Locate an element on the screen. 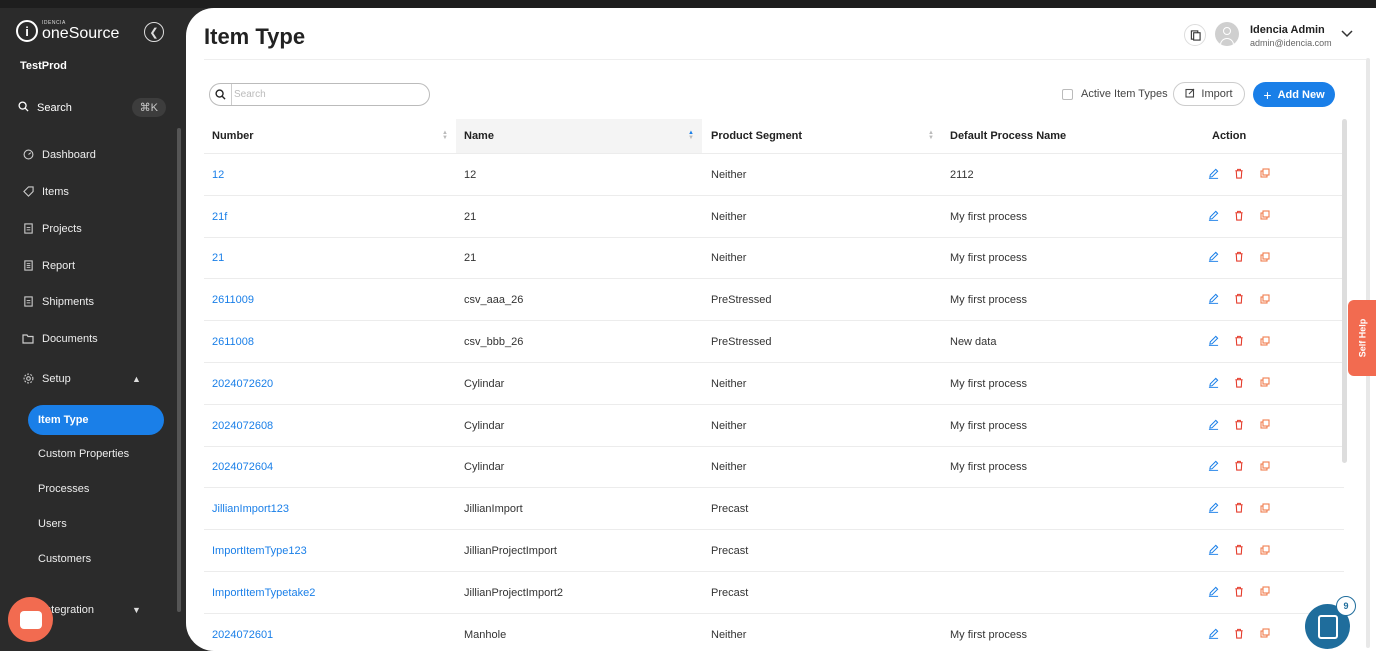  sidebar-search: Search ⌘K is located at coordinates (90, 108).